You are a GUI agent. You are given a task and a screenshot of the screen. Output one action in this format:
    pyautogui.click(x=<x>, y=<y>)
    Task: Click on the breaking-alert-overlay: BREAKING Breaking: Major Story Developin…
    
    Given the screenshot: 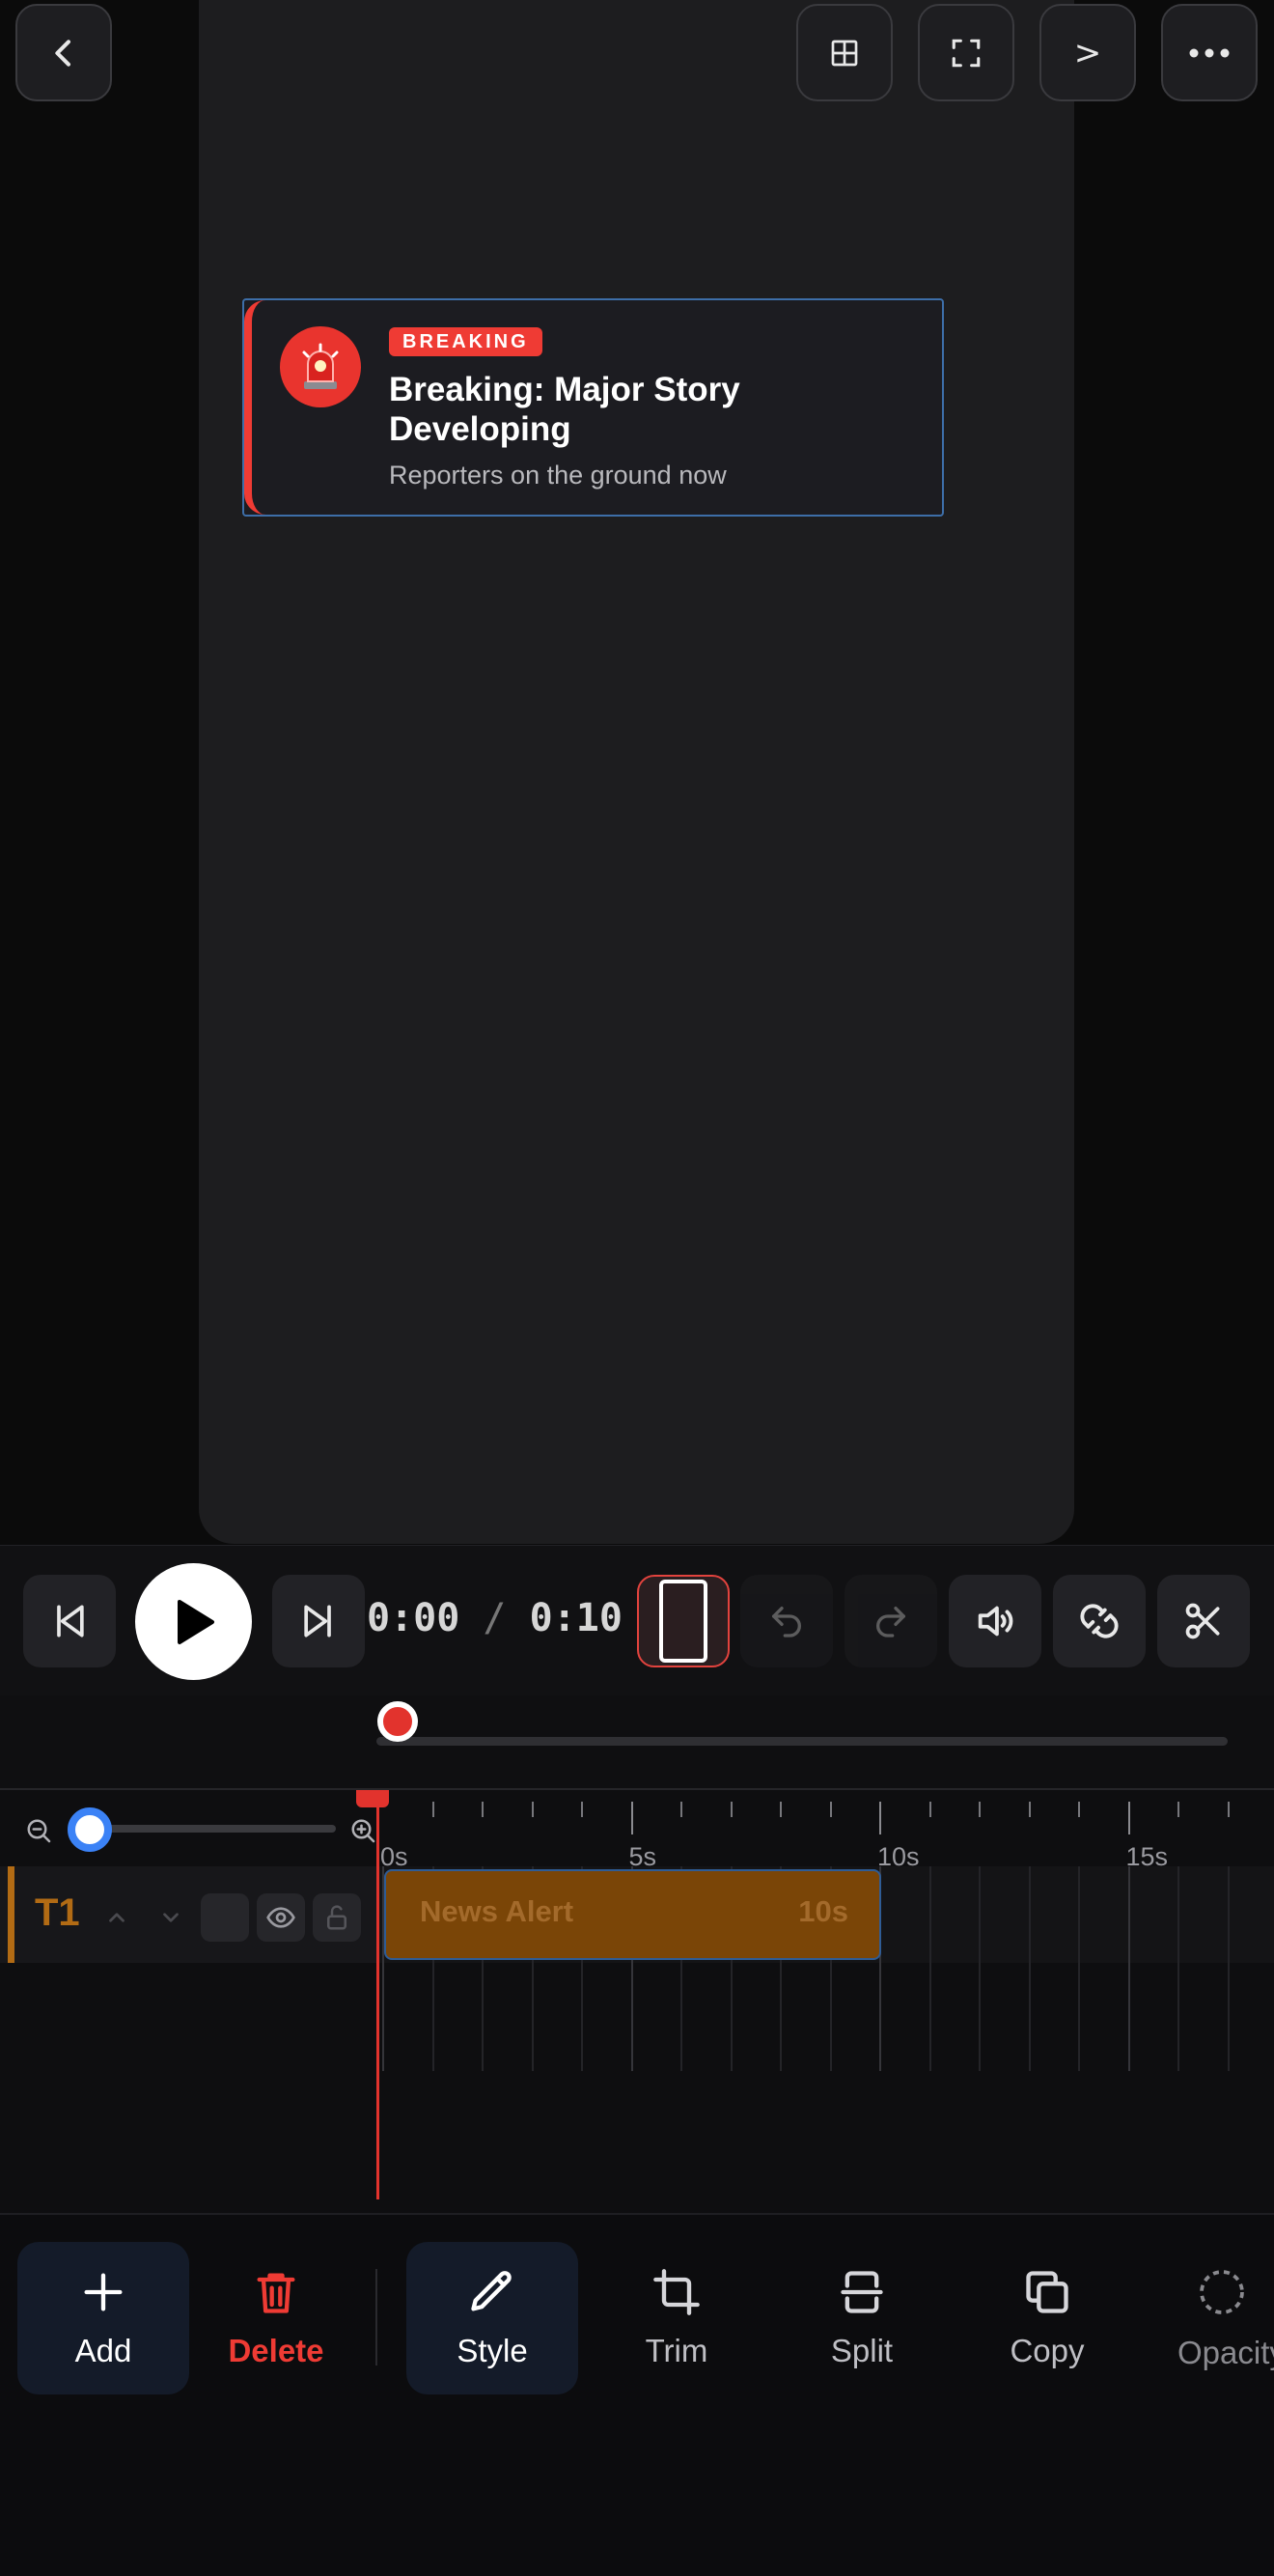 What is the action you would take?
    pyautogui.click(x=593, y=408)
    